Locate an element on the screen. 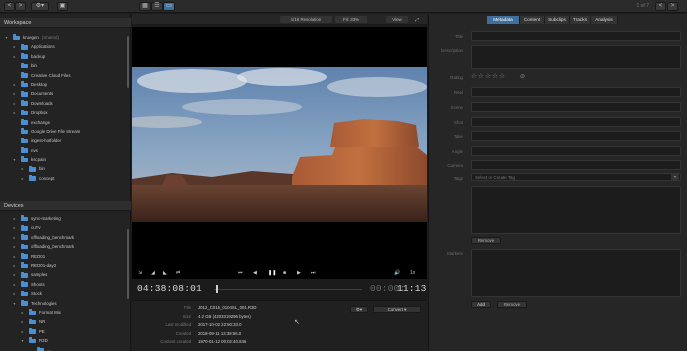 This screenshot has height=351, width=687. convert-button: Convert ▾ is located at coordinates (397, 309).